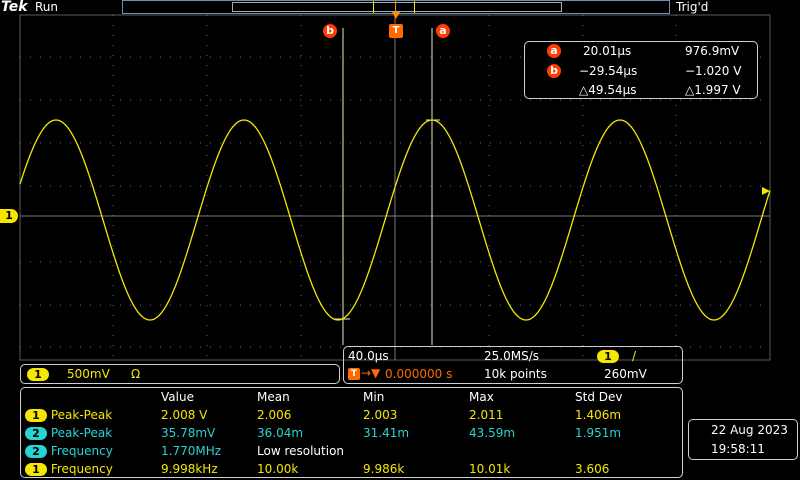 The image size is (800, 480). Describe the element at coordinates (278, 469) in the screenshot. I see `measurement-mean: 10.00k` at that location.